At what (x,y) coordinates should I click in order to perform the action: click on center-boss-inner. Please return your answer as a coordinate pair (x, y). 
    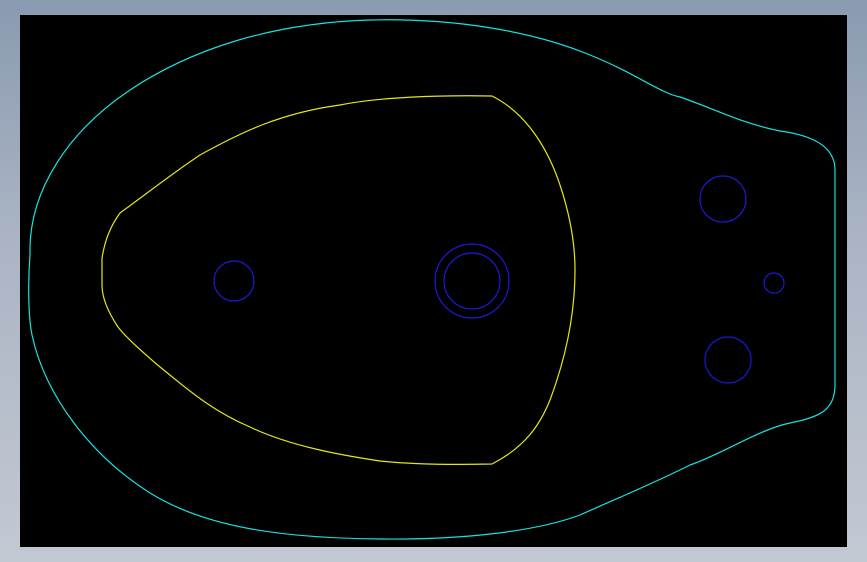
    Looking at the image, I should click on (472, 281).